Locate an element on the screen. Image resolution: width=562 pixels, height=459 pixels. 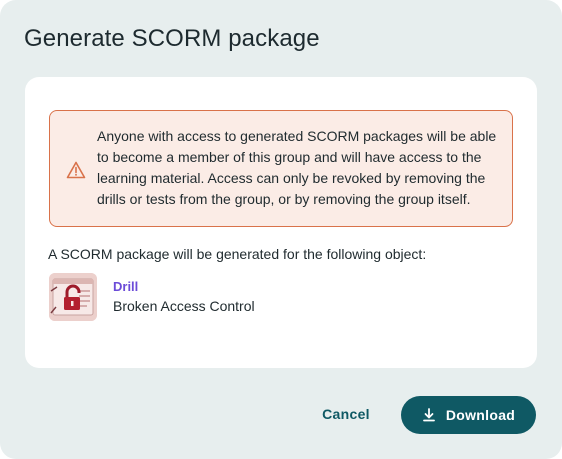
download-button: Download is located at coordinates (468, 415).